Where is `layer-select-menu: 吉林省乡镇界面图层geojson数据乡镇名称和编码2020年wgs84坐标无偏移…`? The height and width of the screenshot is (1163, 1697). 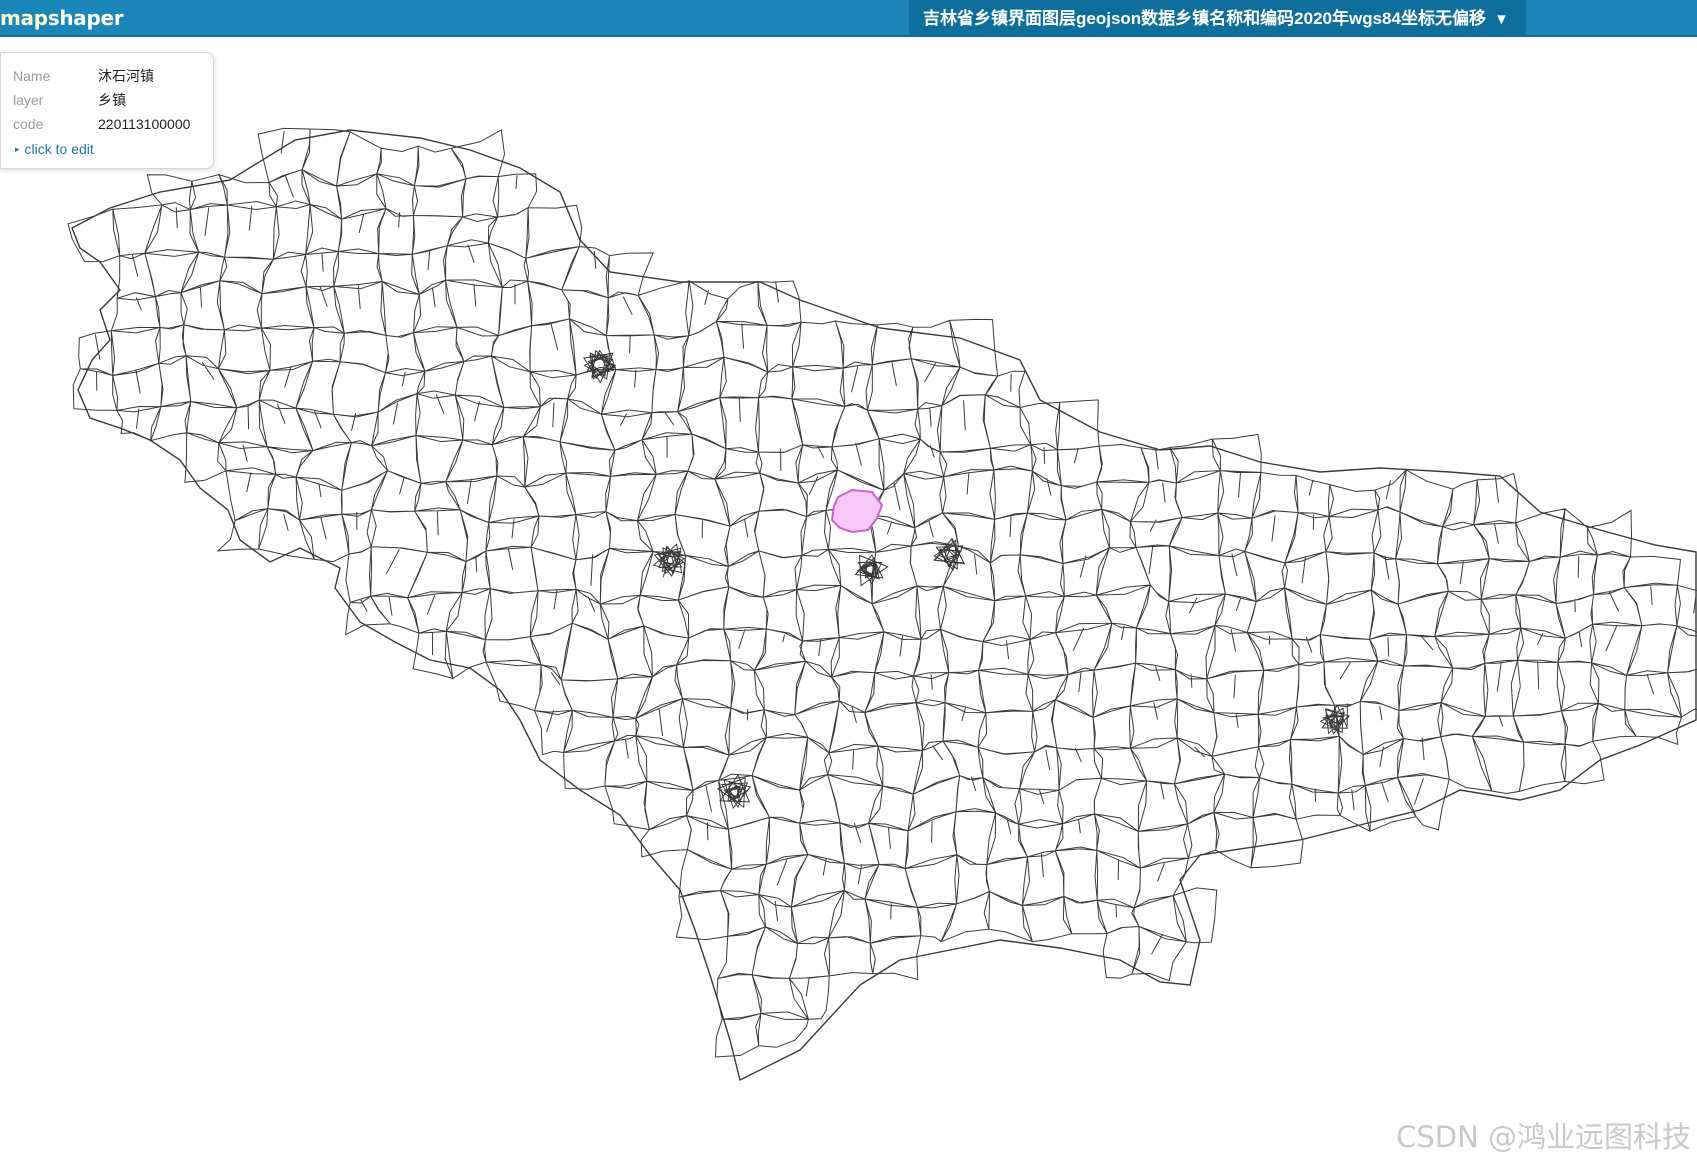 layer-select-menu: 吉林省乡镇界面图层geojson数据乡镇名称和编码2020年wgs84坐标无偏移… is located at coordinates (1217, 18).